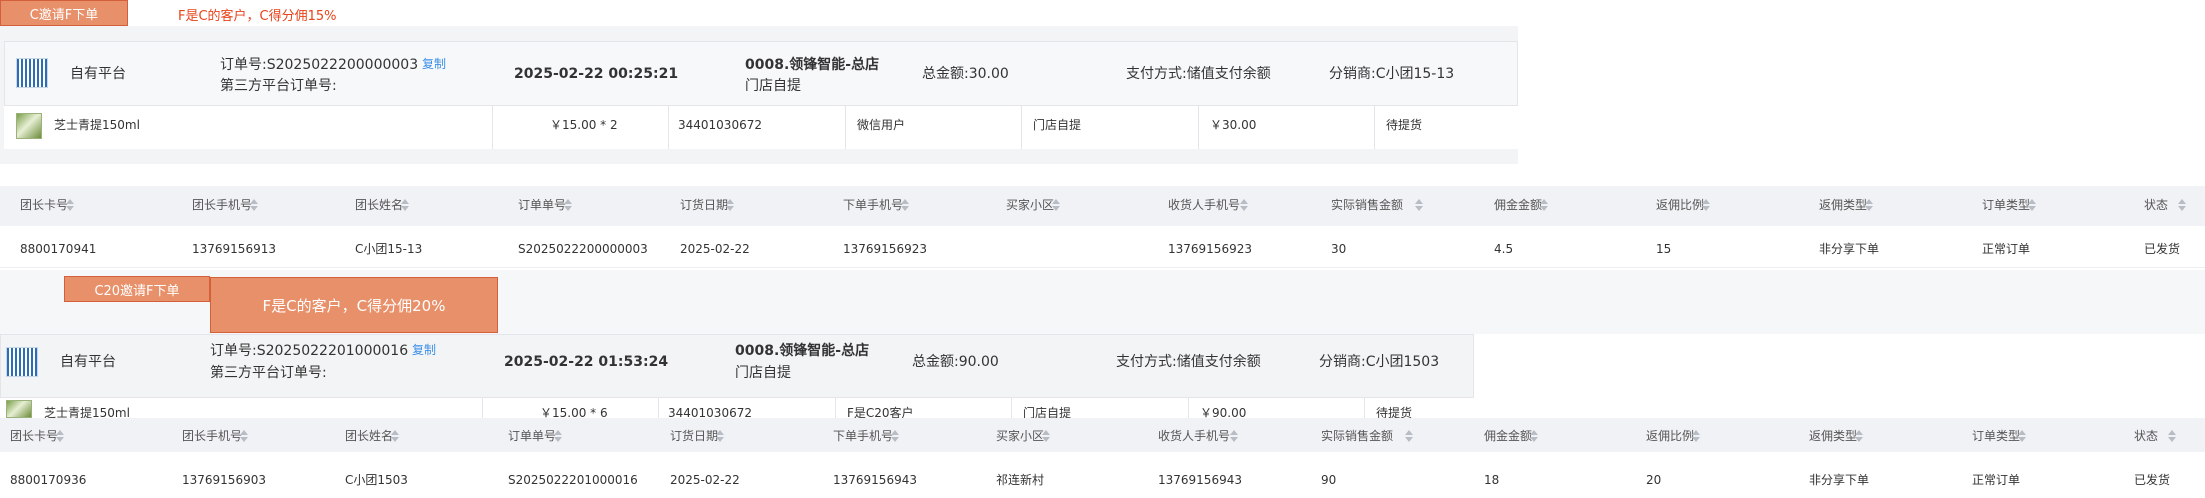 The image size is (2205, 498). Describe the element at coordinates (354, 305) in the screenshot. I see `section2-note-box: F是C的客户，C得分佣20%` at that location.